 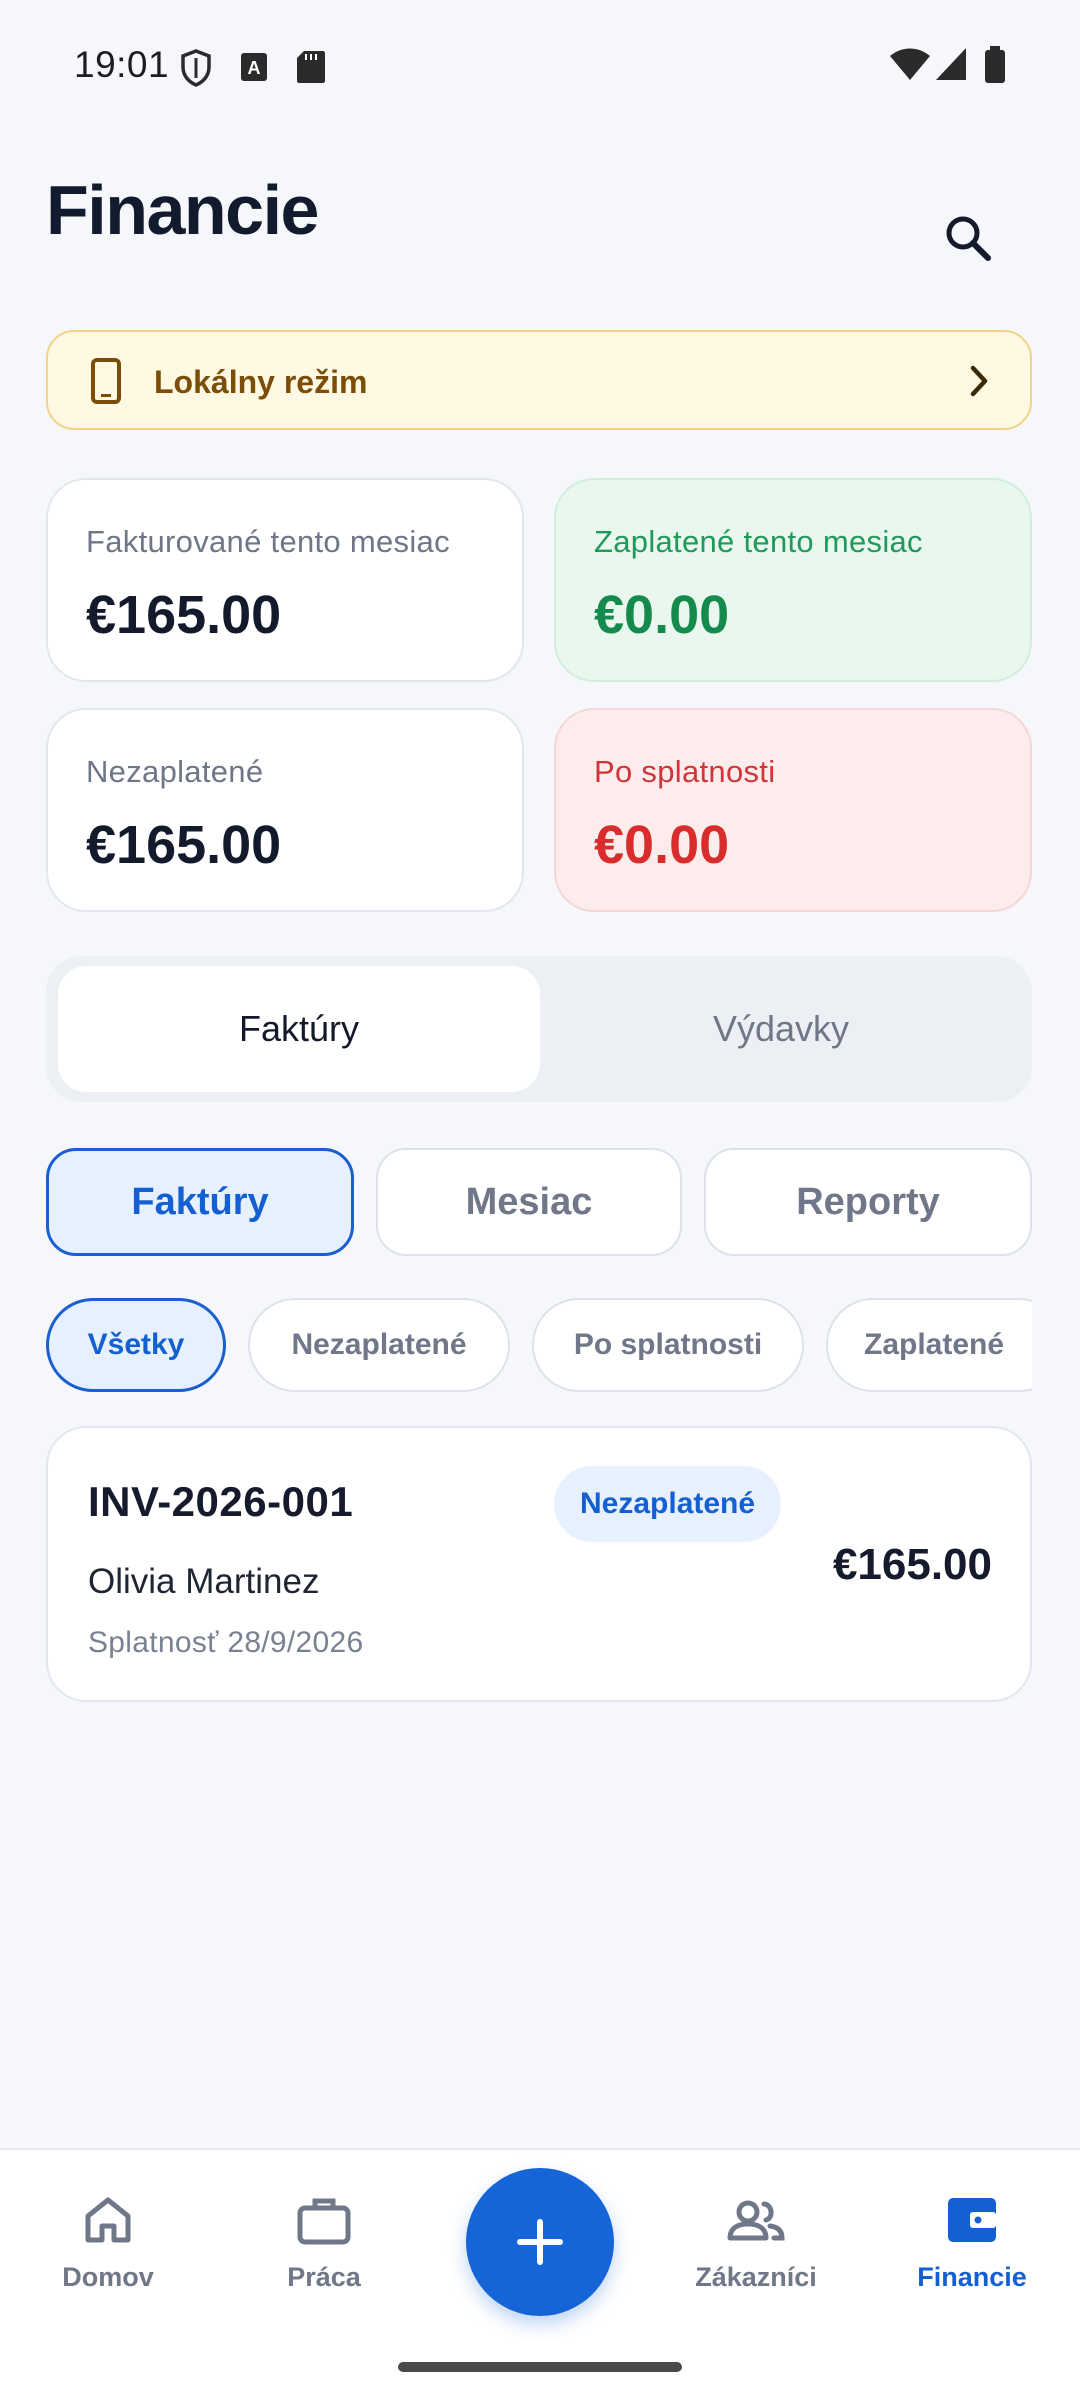 What do you see at coordinates (979, 381) in the screenshot?
I see `chevron-right-icon` at bounding box center [979, 381].